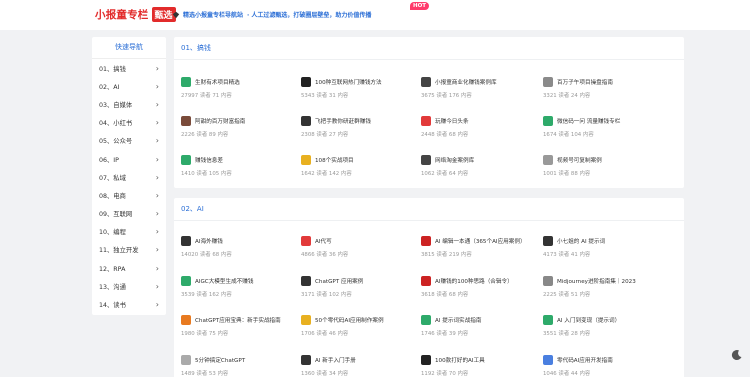  Describe the element at coordinates (596, 281) in the screenshot. I see `card-title: Midjourney进阶指南集｜2023` at that location.